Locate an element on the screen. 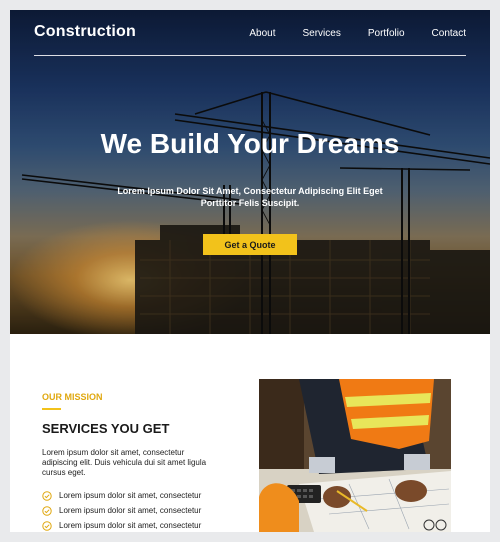  services-title: SERVICES YOU GET is located at coordinates (106, 428).